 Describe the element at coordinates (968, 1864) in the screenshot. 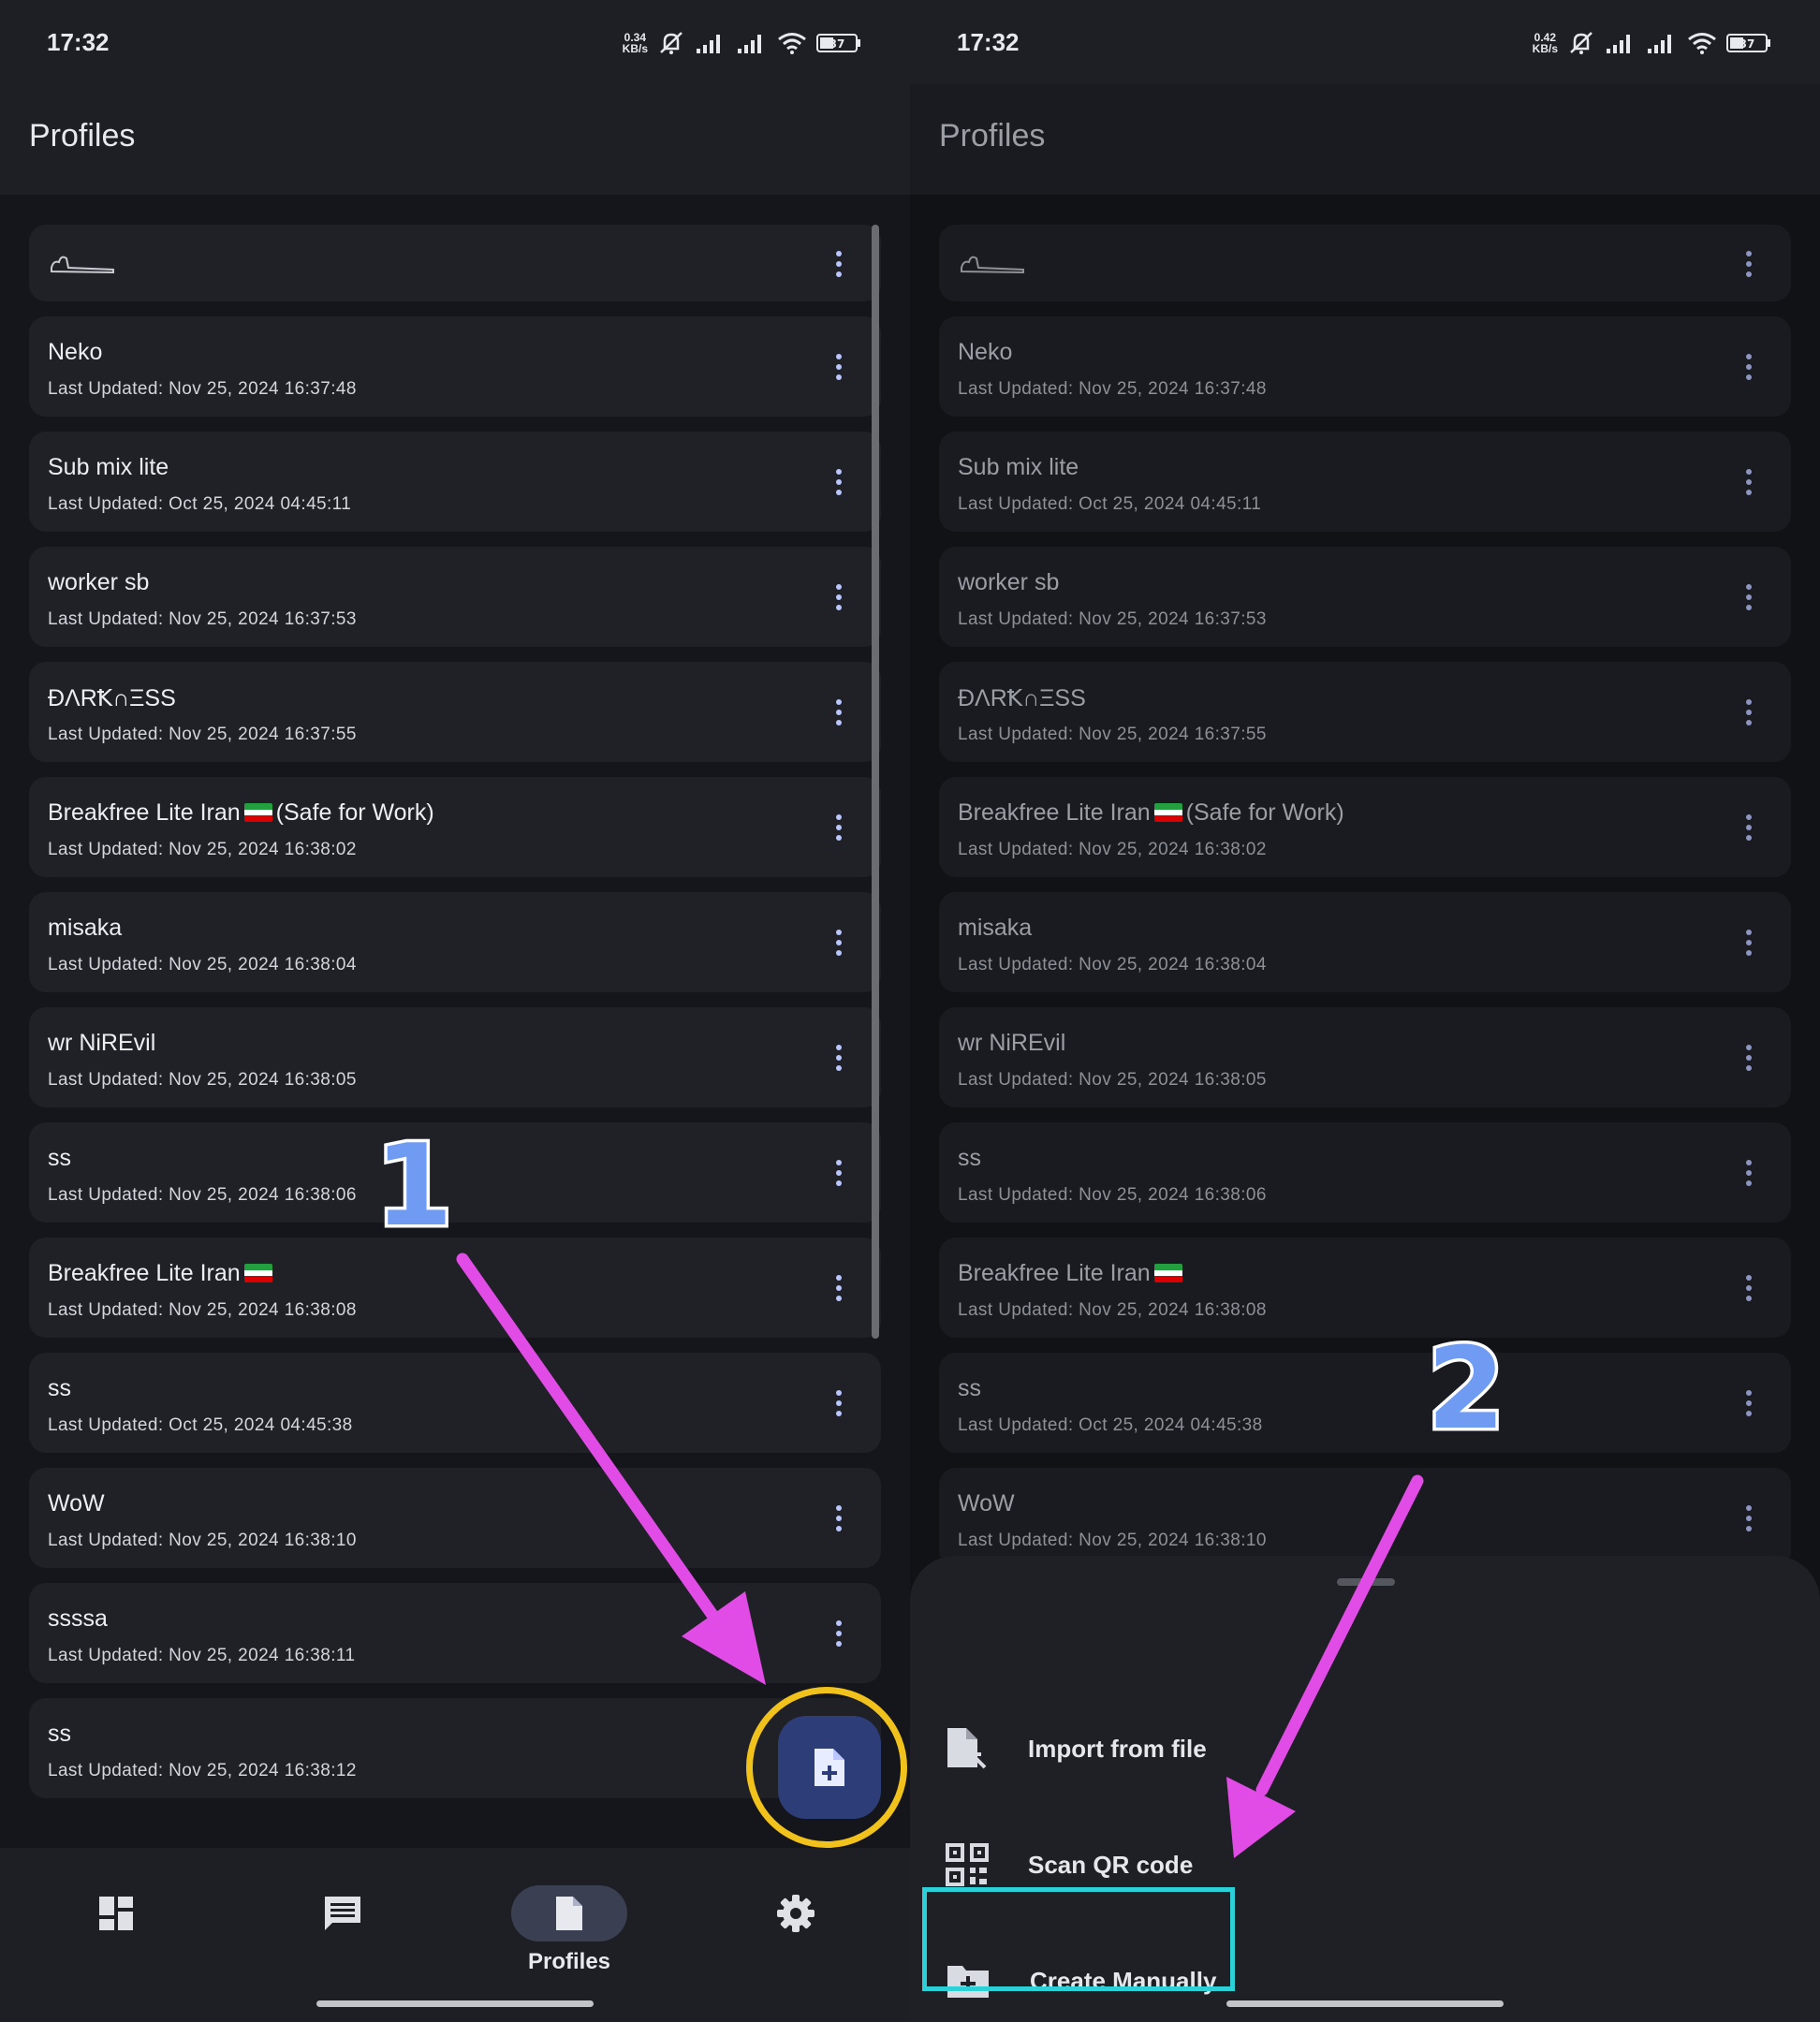

I see `qr-code-icon` at that location.